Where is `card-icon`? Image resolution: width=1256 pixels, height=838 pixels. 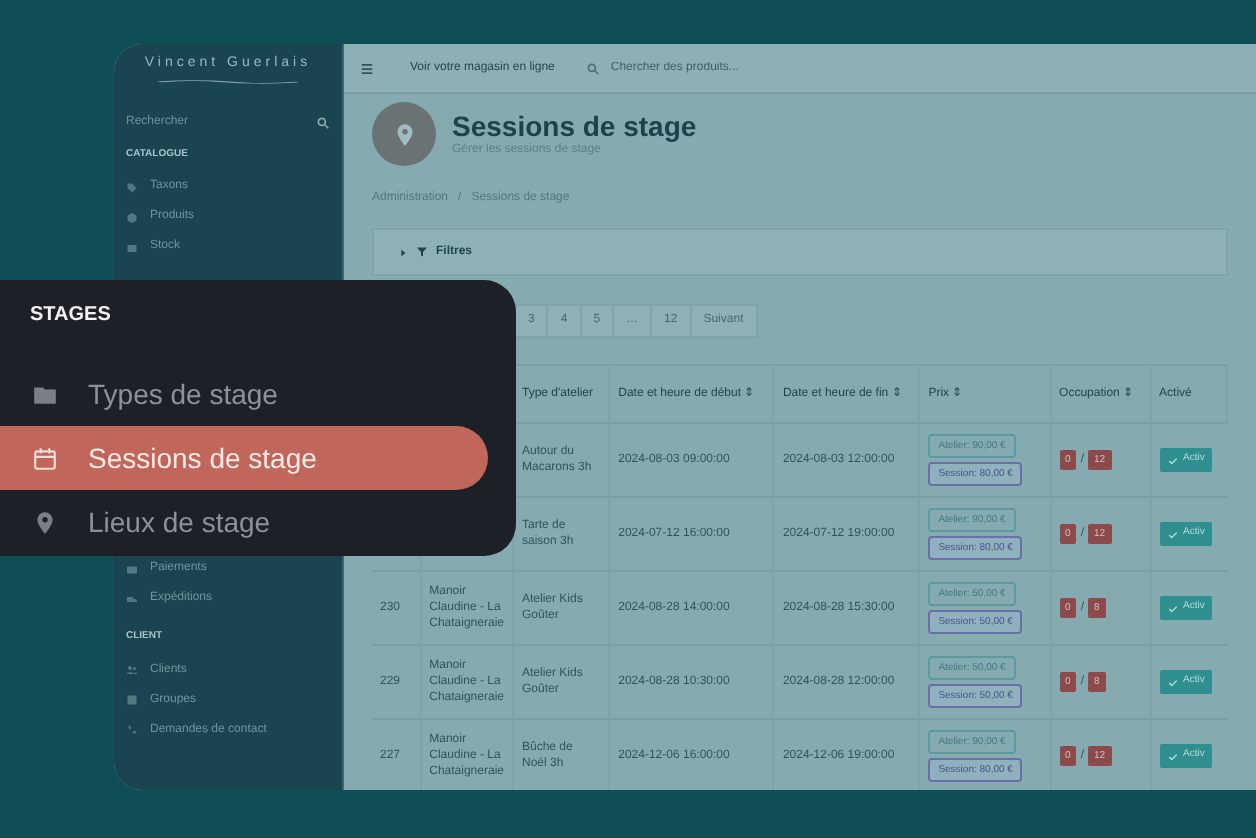 card-icon is located at coordinates (132, 569).